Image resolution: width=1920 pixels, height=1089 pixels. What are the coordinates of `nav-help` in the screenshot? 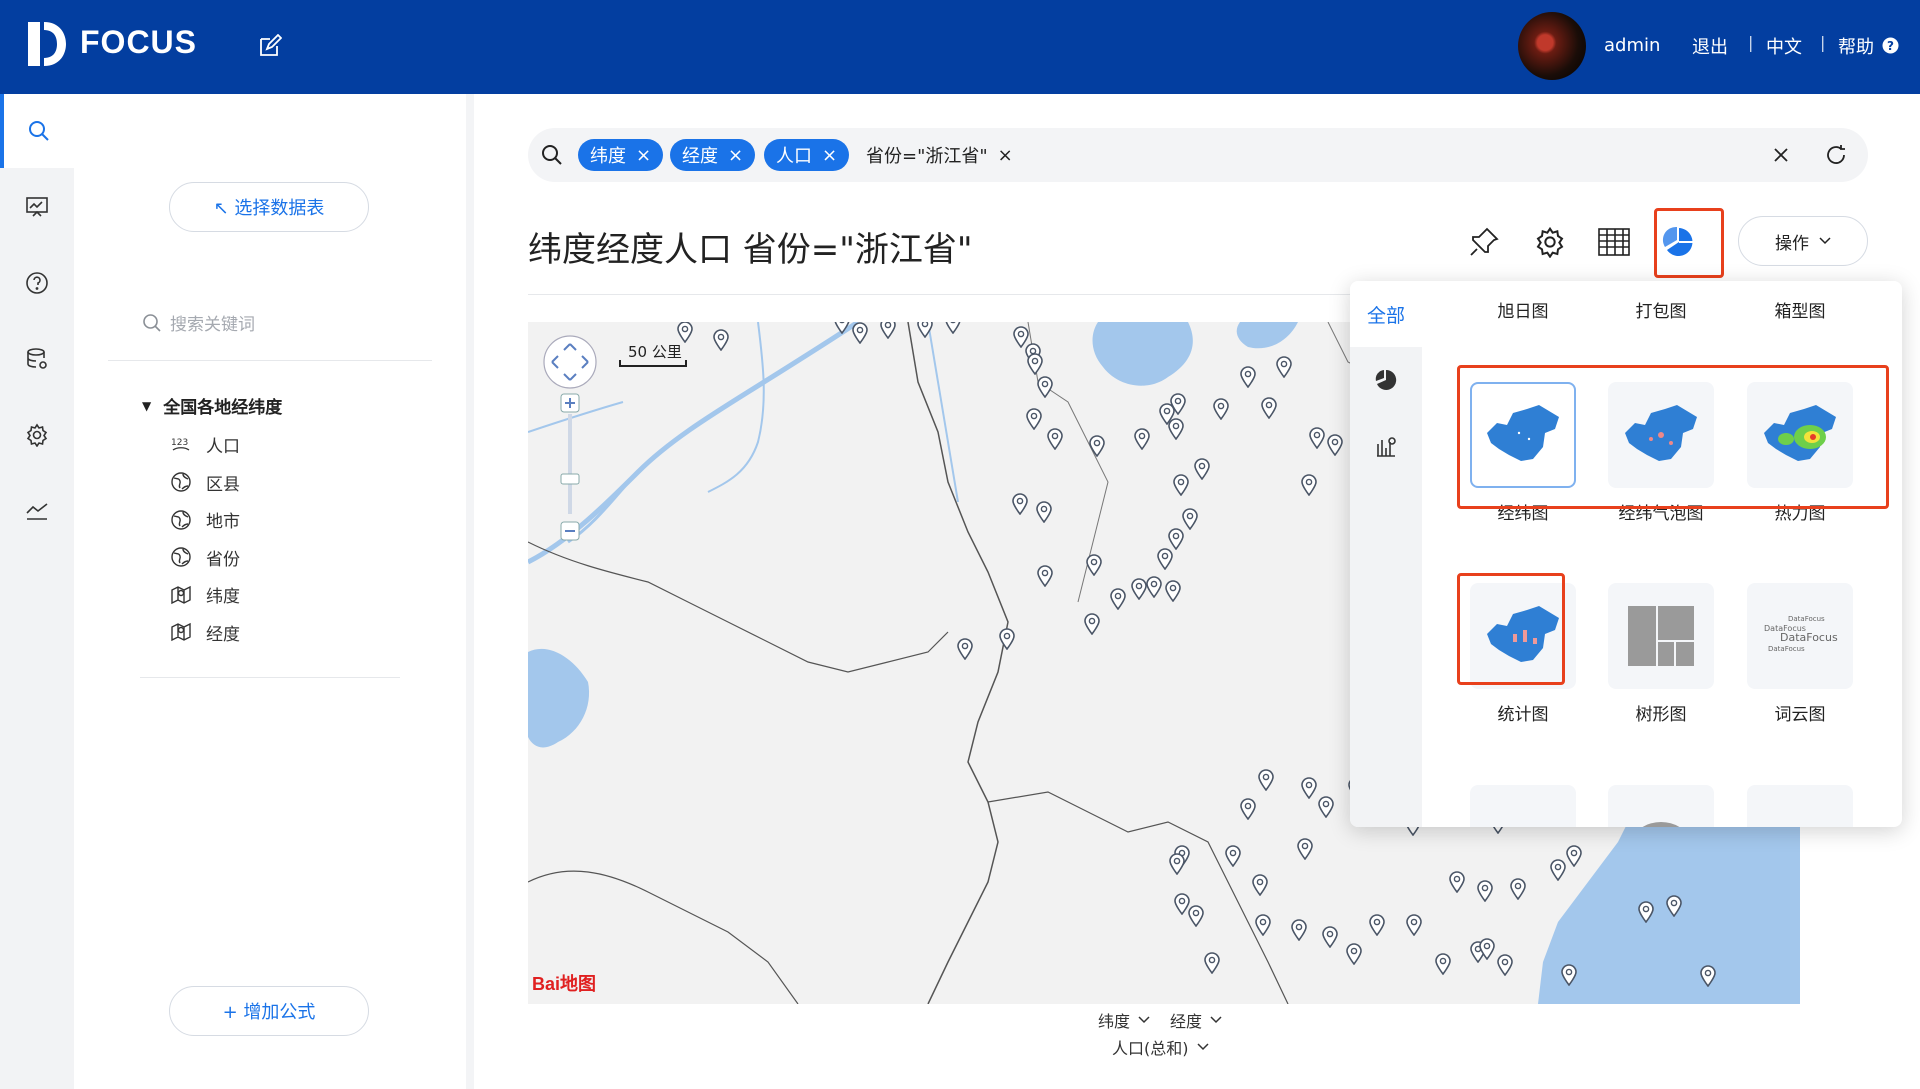 It's located at (37, 283).